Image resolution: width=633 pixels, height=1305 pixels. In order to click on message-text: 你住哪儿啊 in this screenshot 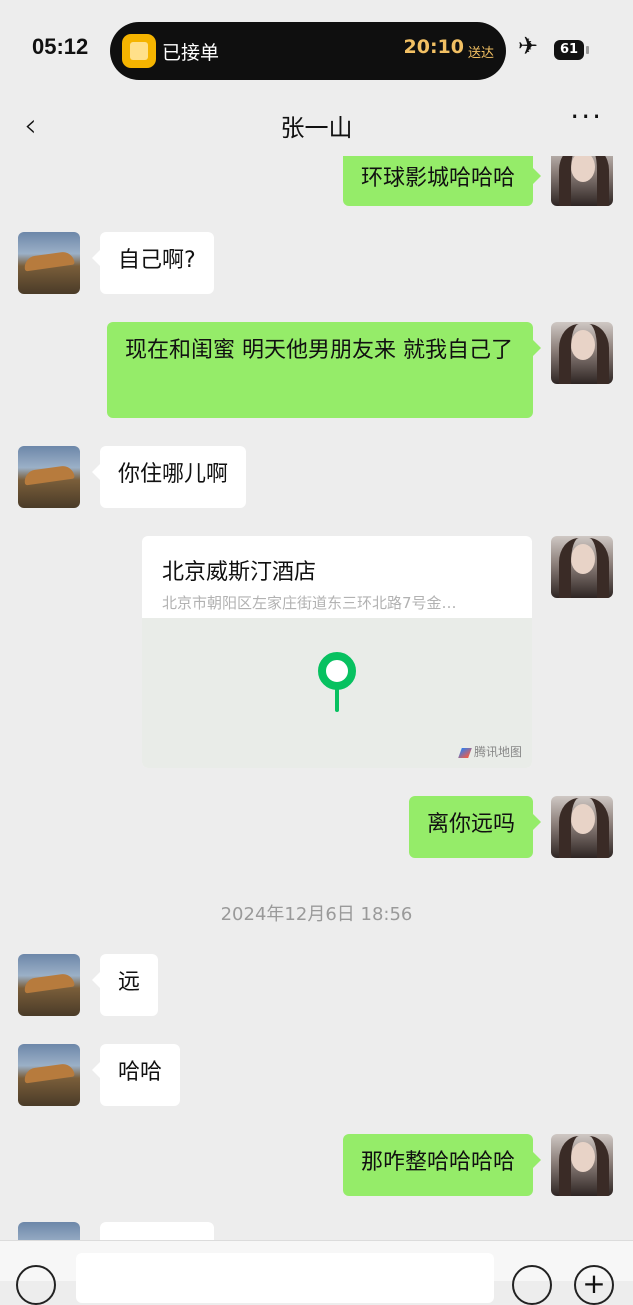, I will do `click(173, 474)`.